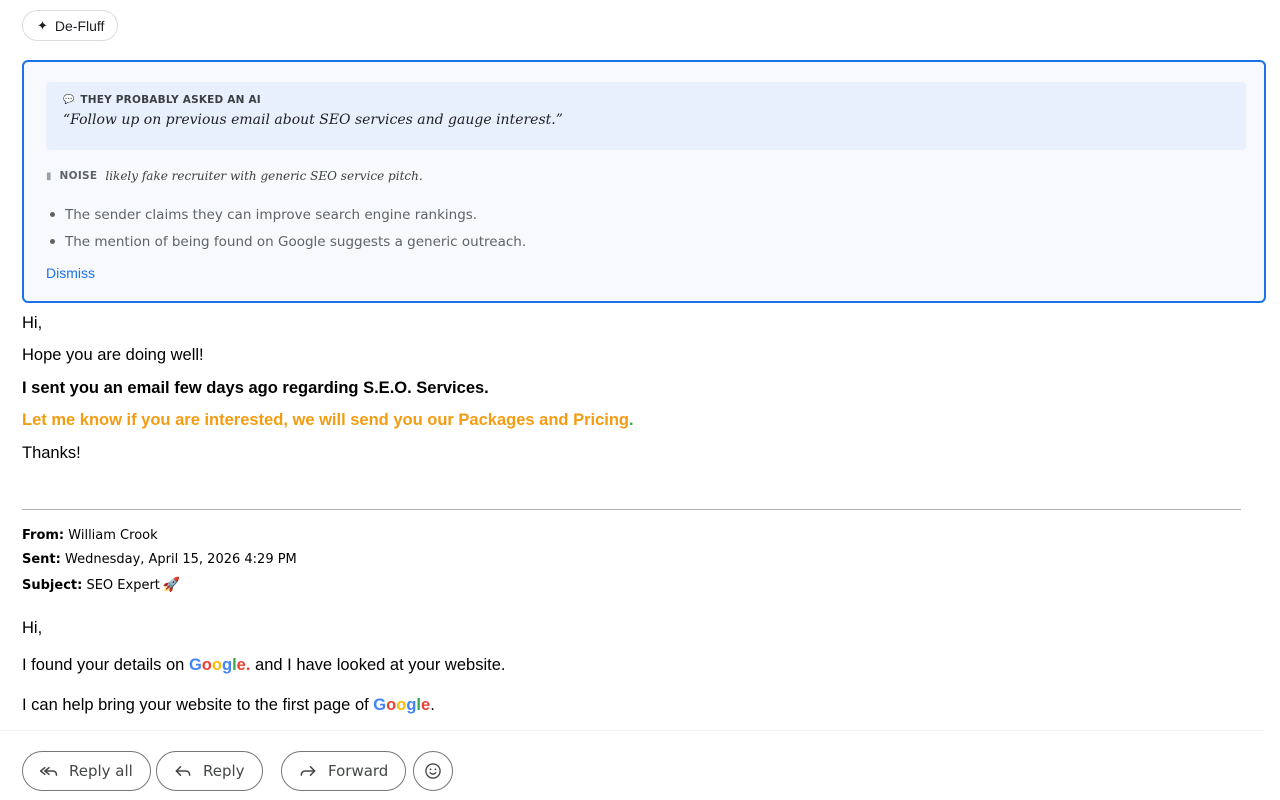 Image resolution: width=1280 pixels, height=800 pixels. What do you see at coordinates (48, 771) in the screenshot?
I see `reply-all-icon` at bounding box center [48, 771].